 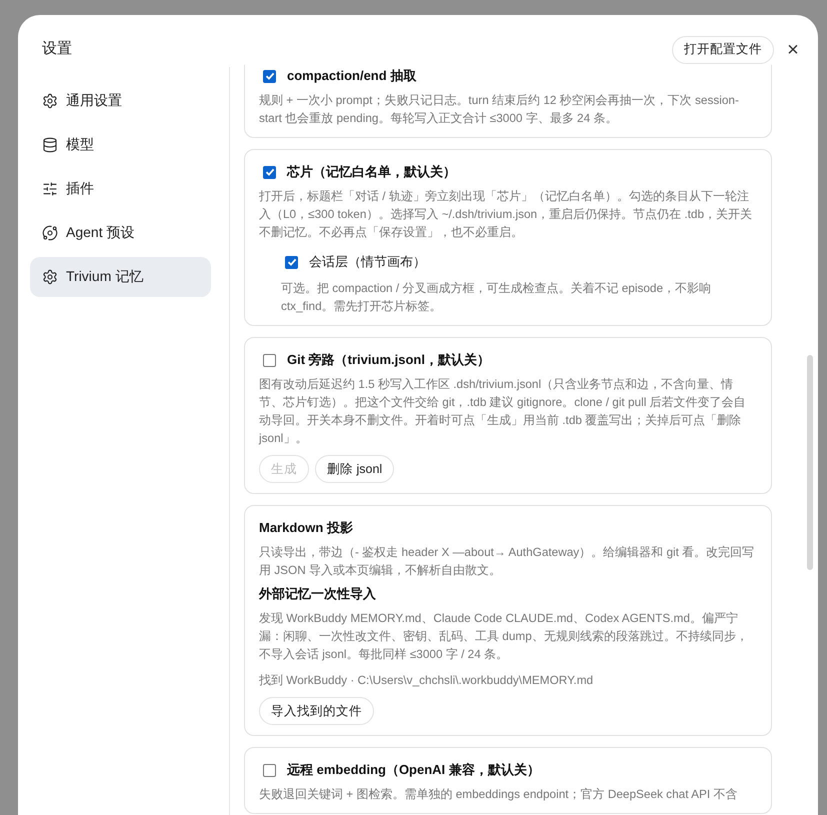 I want to click on section-description: 发现 WorkBuddy MEMORY.md、Claude Code CLAUDE.md、Codex AGENTS.md。偏严宁漏：闲聊、一次性改文件、密钥、乱码、工具 dump、无规则线索的段落跳过。不持续同步，不导入会话 jsonl。每批同样 ≤3000 字 / 24 条。, so click(x=504, y=636).